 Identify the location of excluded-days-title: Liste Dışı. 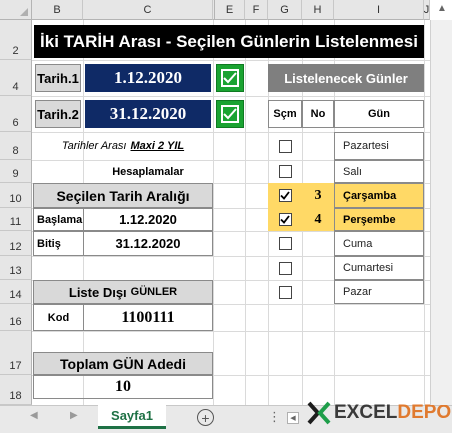
(97, 292).